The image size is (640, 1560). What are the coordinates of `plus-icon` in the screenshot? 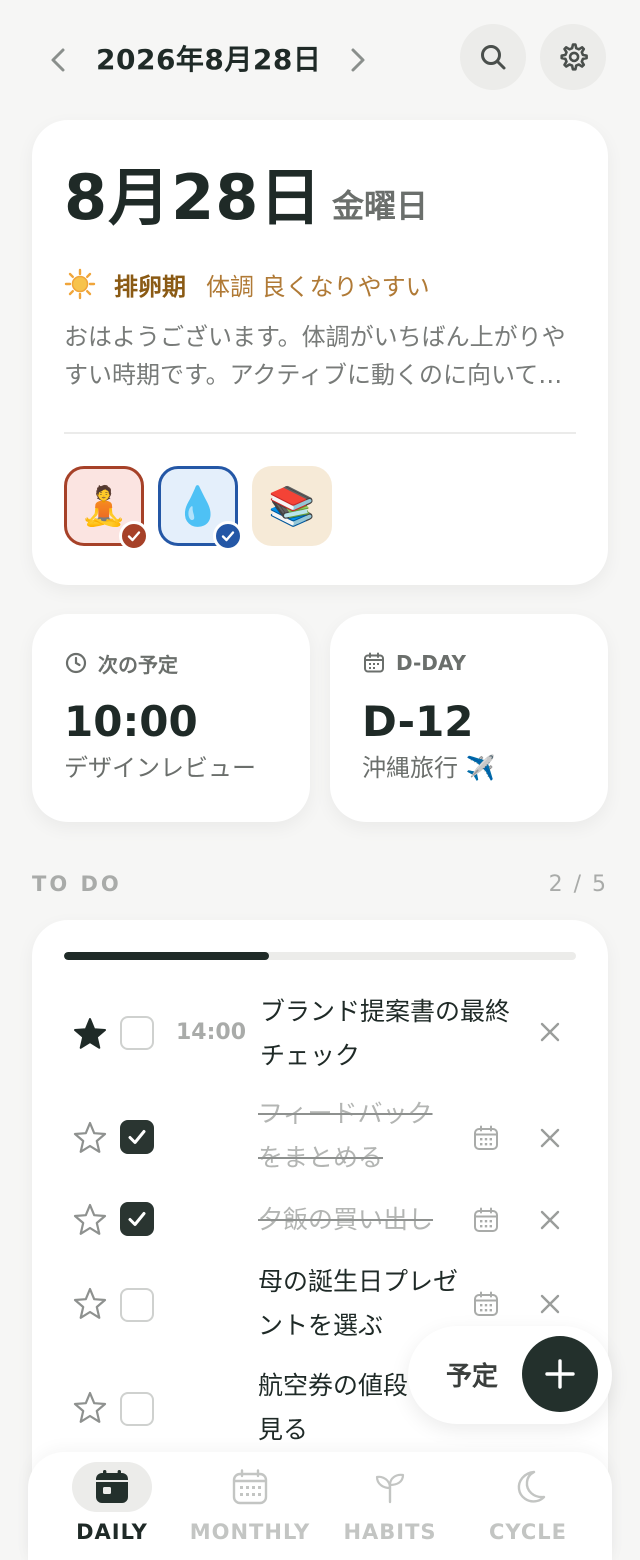 It's located at (560, 1374).